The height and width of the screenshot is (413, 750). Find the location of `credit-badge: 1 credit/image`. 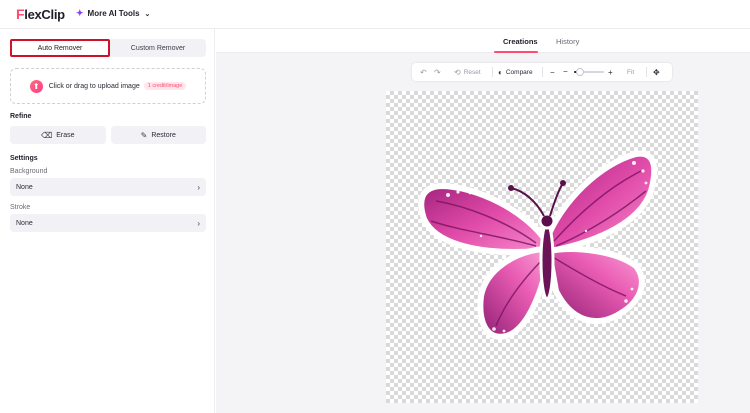

credit-badge: 1 credit/image is located at coordinates (165, 86).